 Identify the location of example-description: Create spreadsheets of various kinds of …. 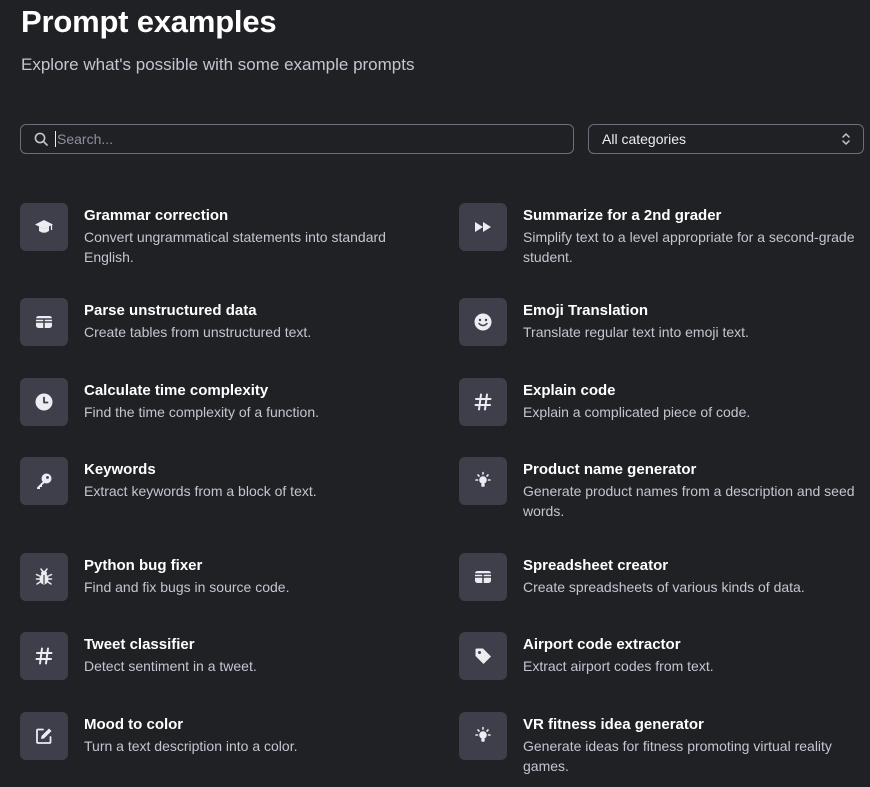
(664, 587).